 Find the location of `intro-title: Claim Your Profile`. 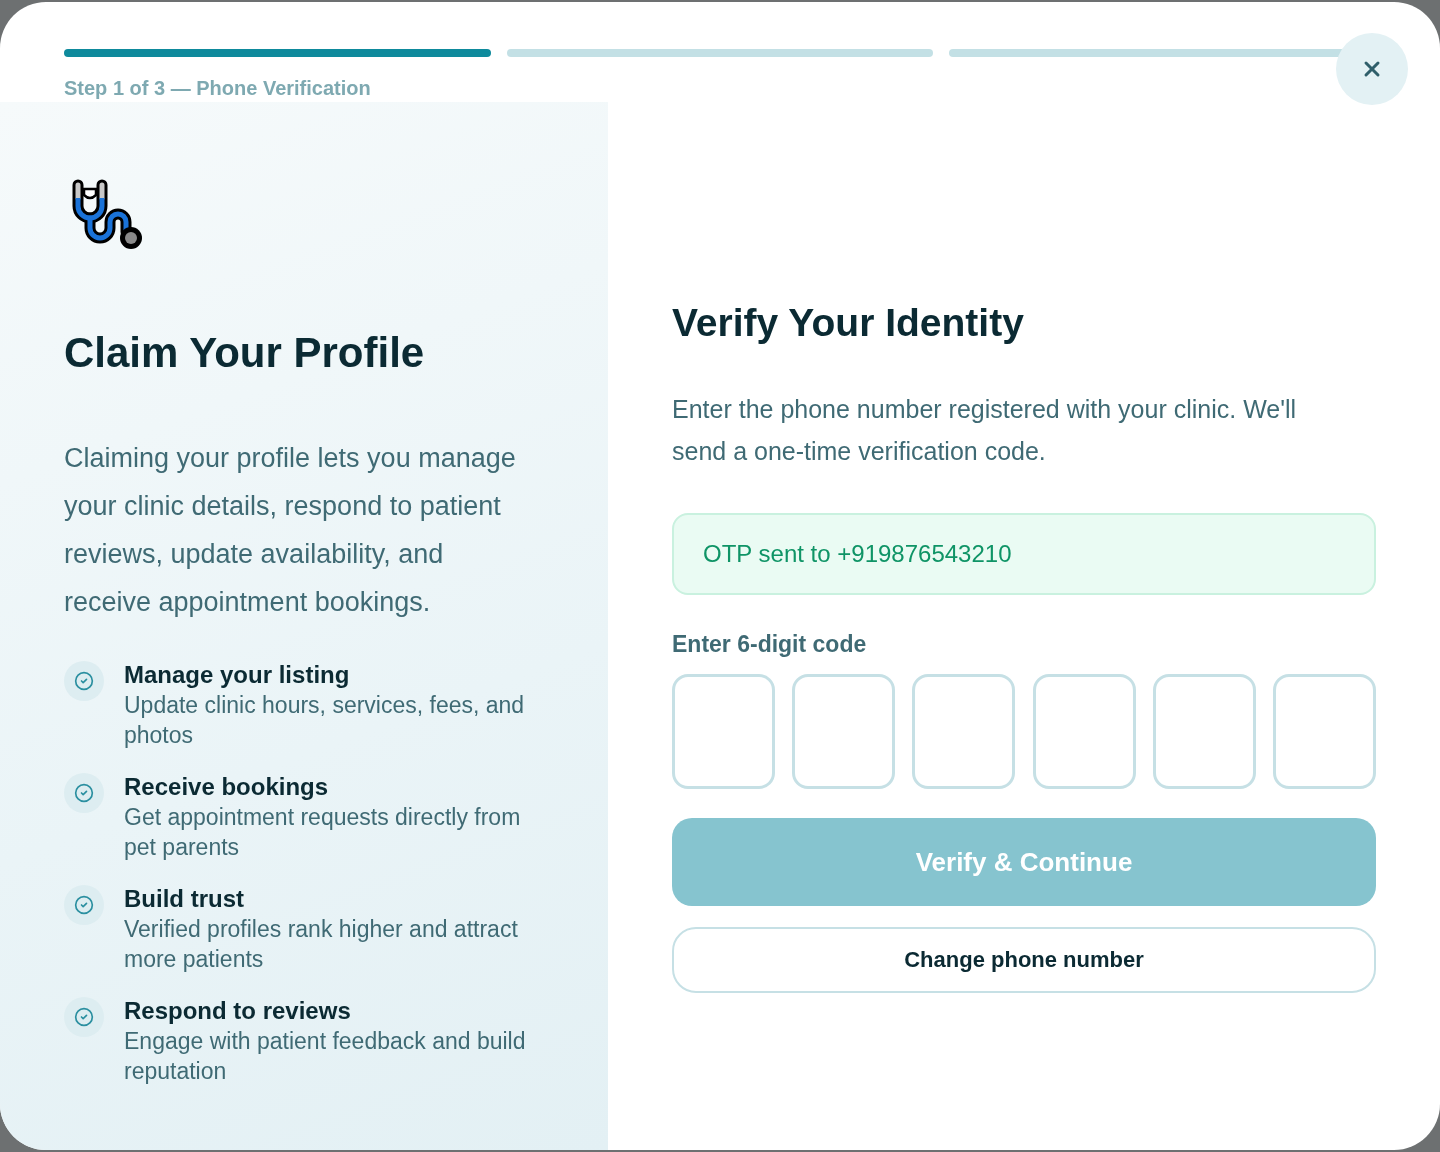

intro-title: Claim Your Profile is located at coordinates (244, 353).